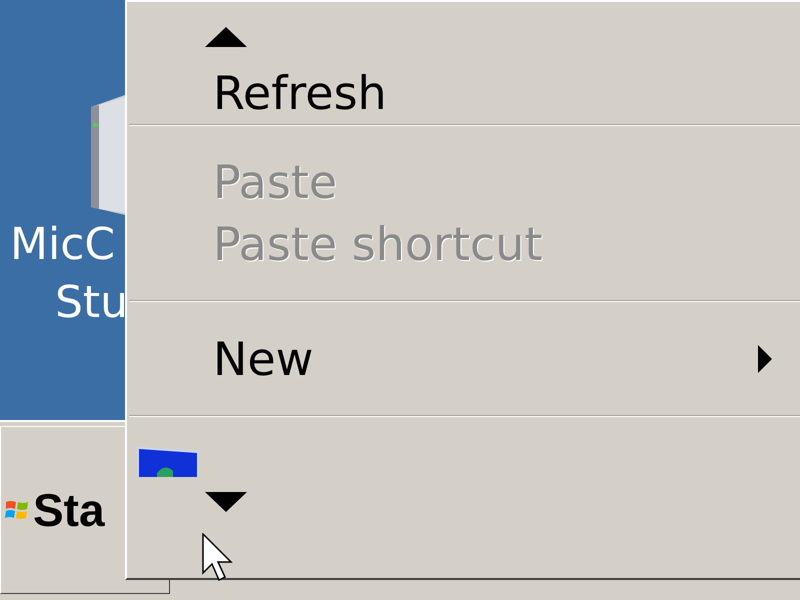 This screenshot has width=800, height=600. What do you see at coordinates (168, 461) in the screenshot?
I see `monitor-icon` at bounding box center [168, 461].